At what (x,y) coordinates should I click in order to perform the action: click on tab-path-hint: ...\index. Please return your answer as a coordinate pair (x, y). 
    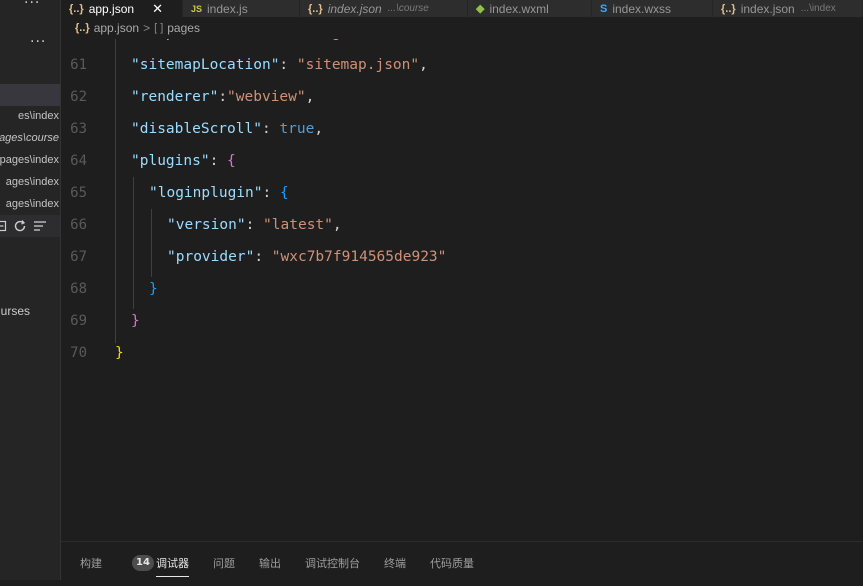
    Looking at the image, I should click on (818, 8).